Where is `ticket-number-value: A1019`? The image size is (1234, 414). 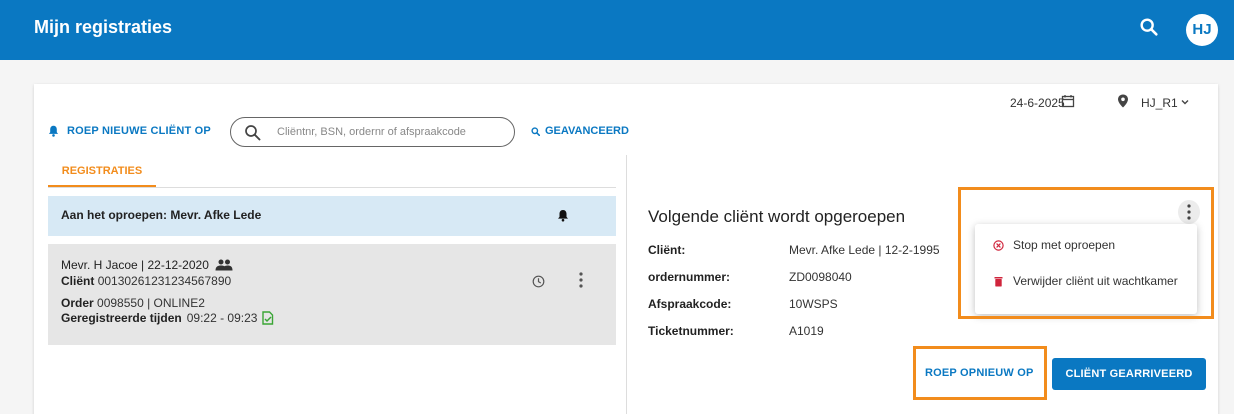 ticket-number-value: A1019 is located at coordinates (806, 331).